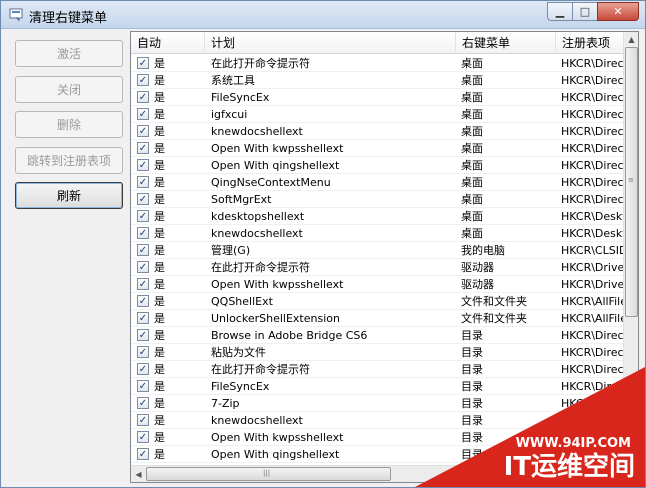  What do you see at coordinates (378, 182) in the screenshot?
I see `table-row: ✓是QingNseContextMenu桌面HKCR\Directo` at bounding box center [378, 182].